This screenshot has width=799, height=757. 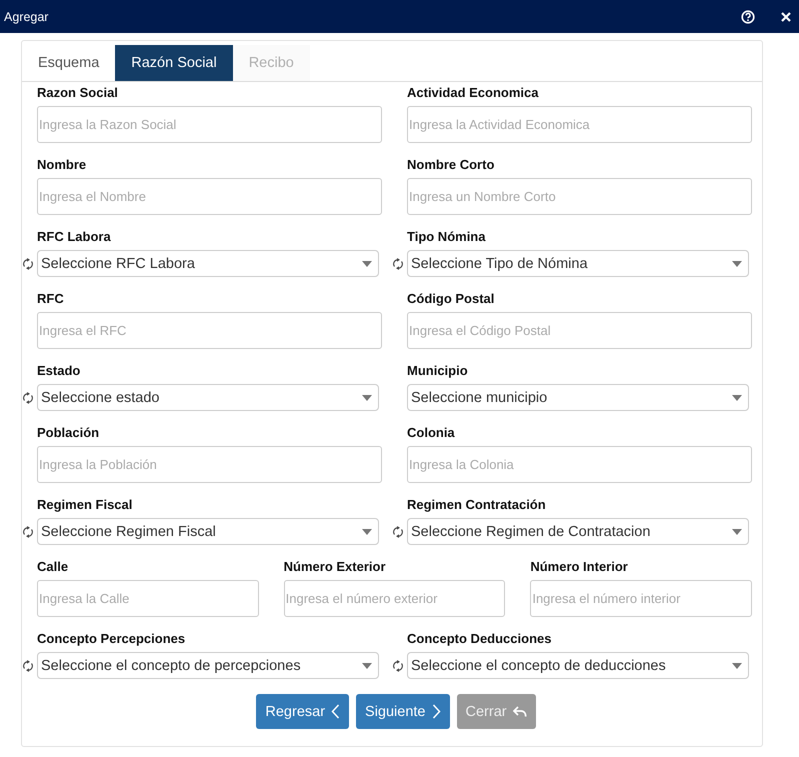 I want to click on field-label: Regimen Contratación, so click(x=477, y=505).